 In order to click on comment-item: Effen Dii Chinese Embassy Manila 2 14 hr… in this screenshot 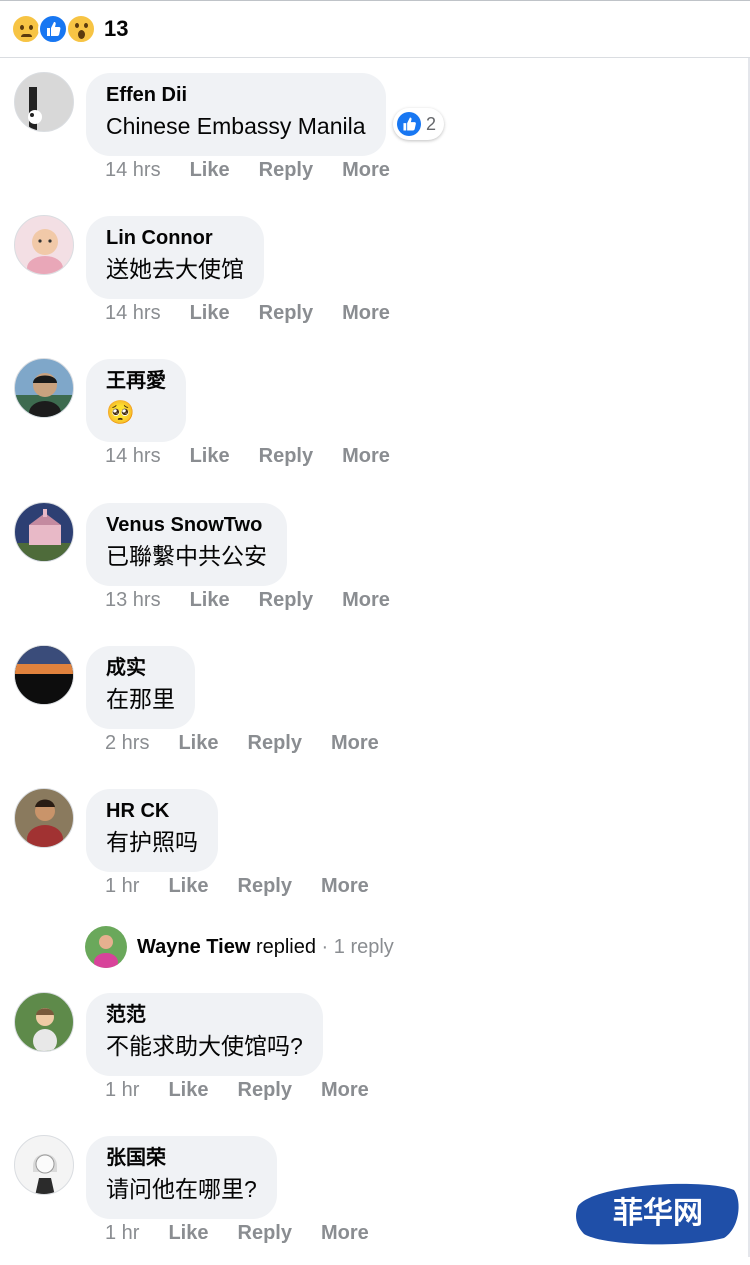, I will do `click(375, 137)`.